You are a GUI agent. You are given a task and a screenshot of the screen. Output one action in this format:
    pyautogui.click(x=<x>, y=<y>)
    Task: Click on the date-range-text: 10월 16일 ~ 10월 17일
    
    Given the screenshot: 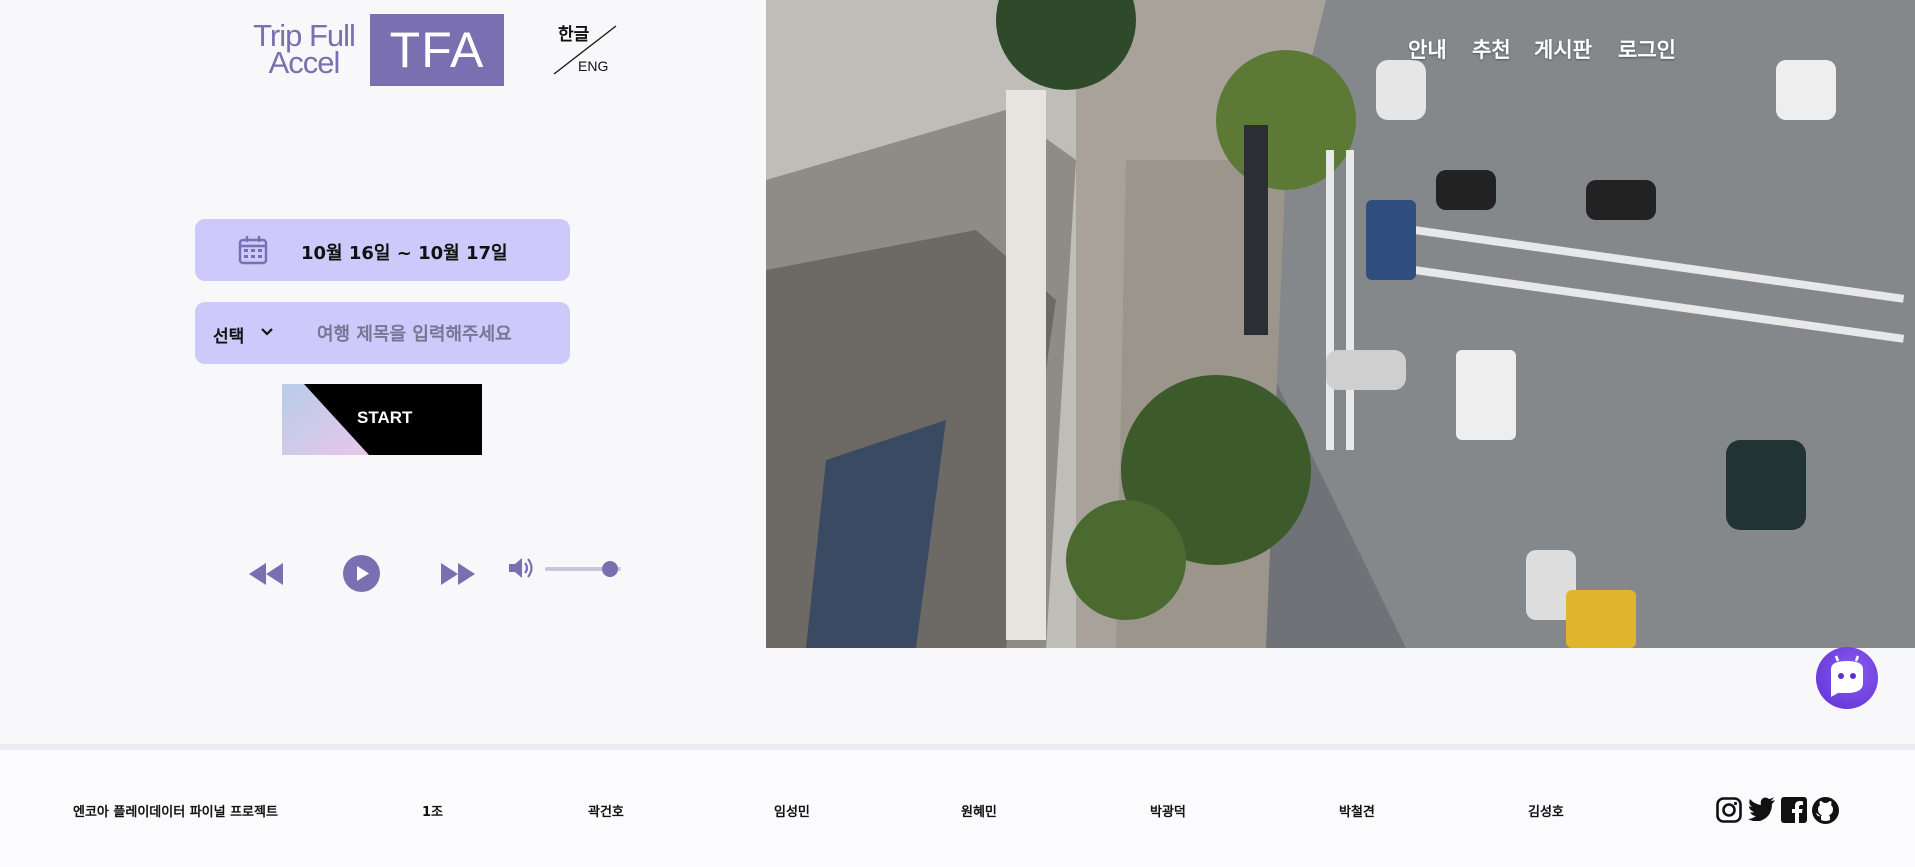 What is the action you would take?
    pyautogui.click(x=404, y=253)
    